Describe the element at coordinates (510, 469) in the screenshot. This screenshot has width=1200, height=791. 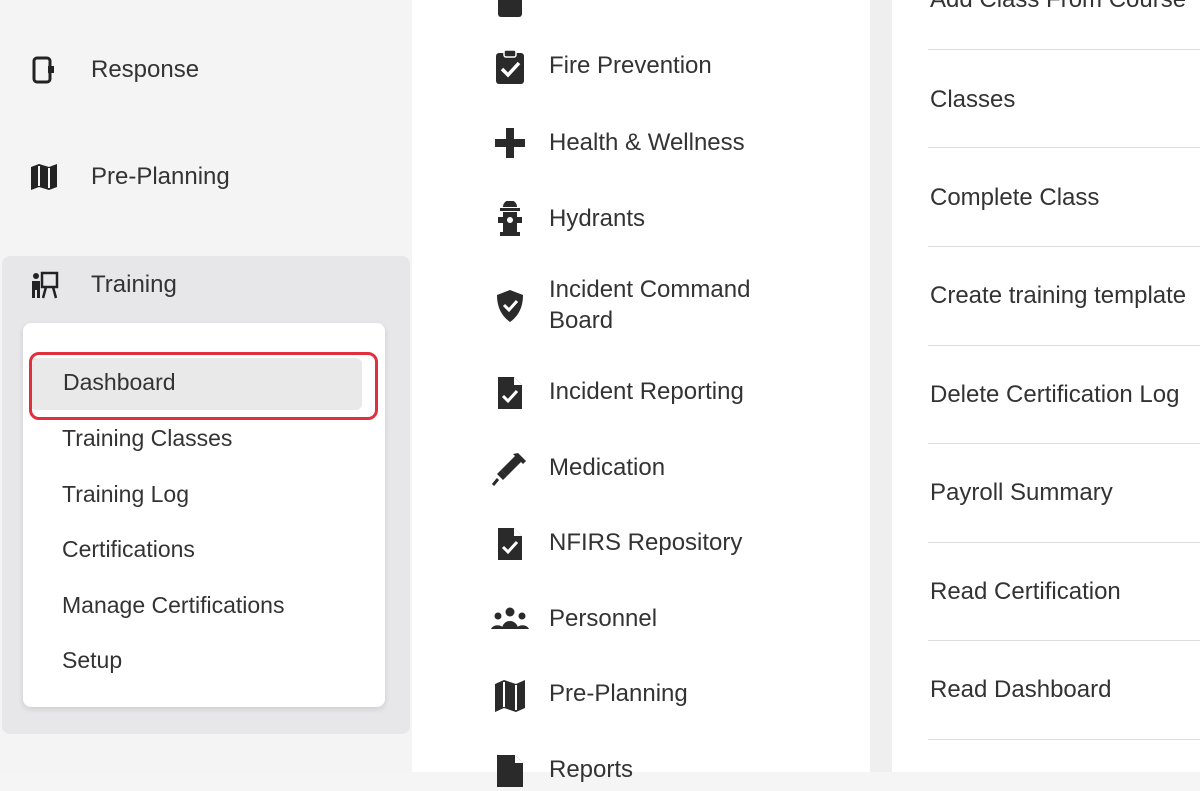
I see `syringe-icon` at that location.